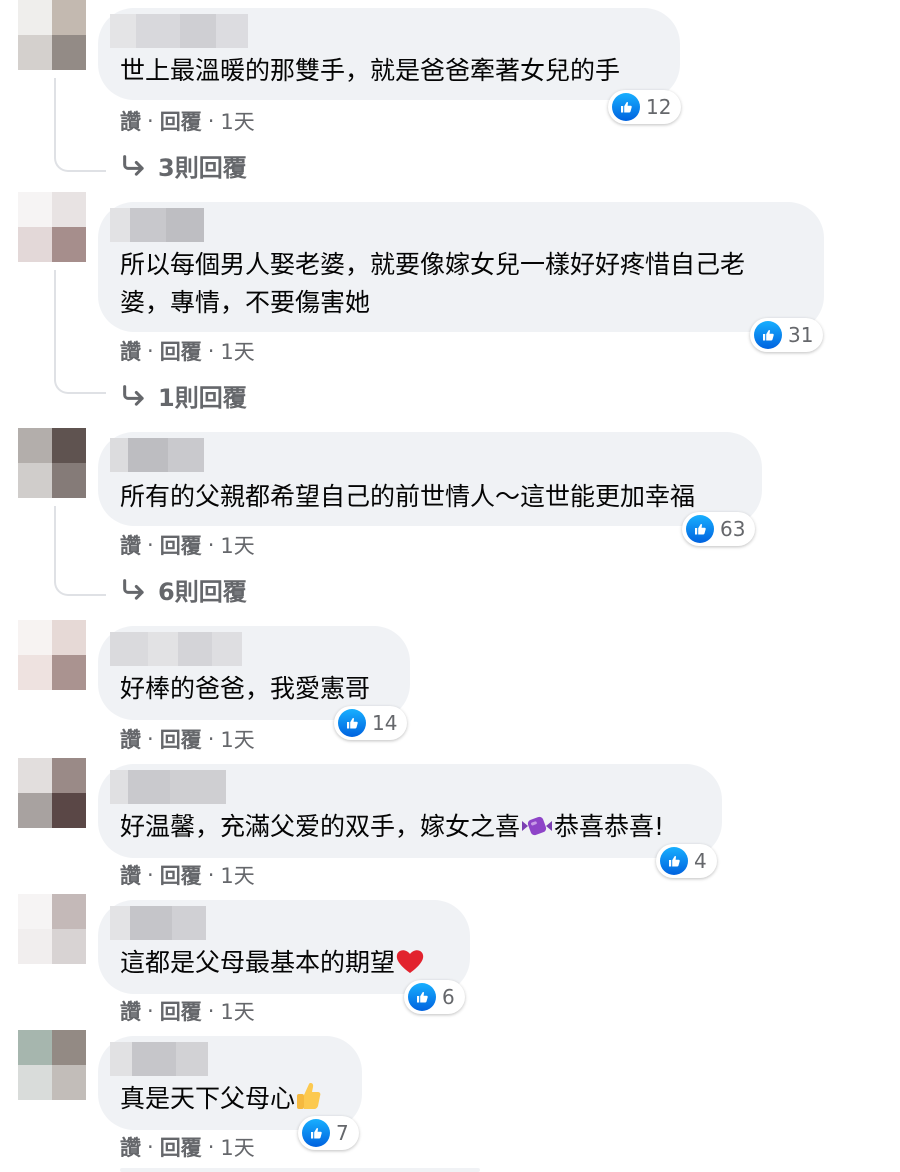 The height and width of the screenshot is (1172, 900). Describe the element at coordinates (448, 997) in the screenshot. I see `like-count: 6` at that location.